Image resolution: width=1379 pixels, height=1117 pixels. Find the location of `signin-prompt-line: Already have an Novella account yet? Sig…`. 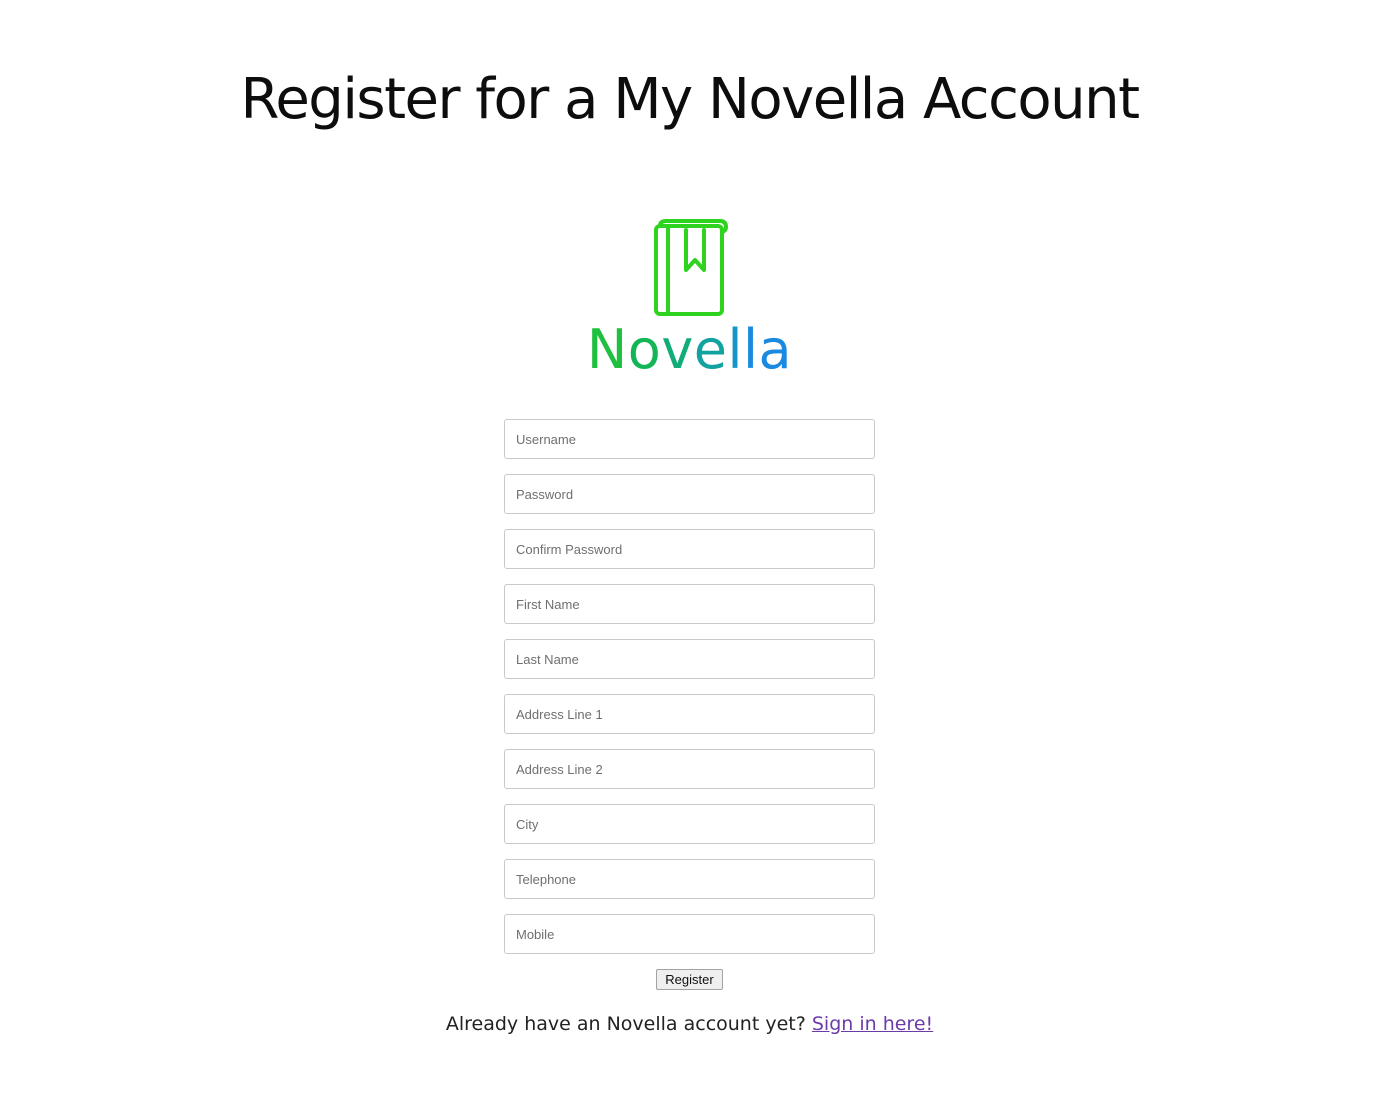

signin-prompt-line: Already have an Novella account yet? Sig… is located at coordinates (689, 1024).